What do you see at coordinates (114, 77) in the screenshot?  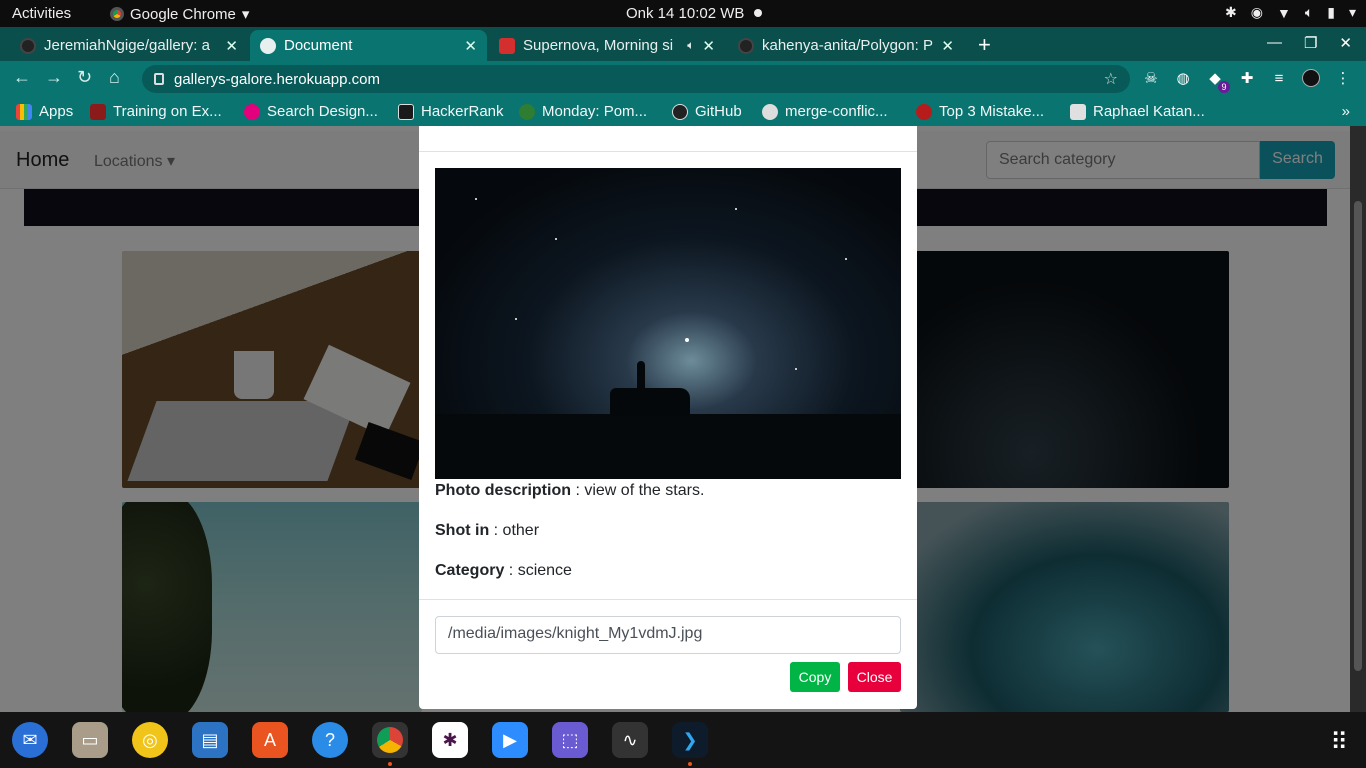 I see `home-icon: ⌂` at bounding box center [114, 77].